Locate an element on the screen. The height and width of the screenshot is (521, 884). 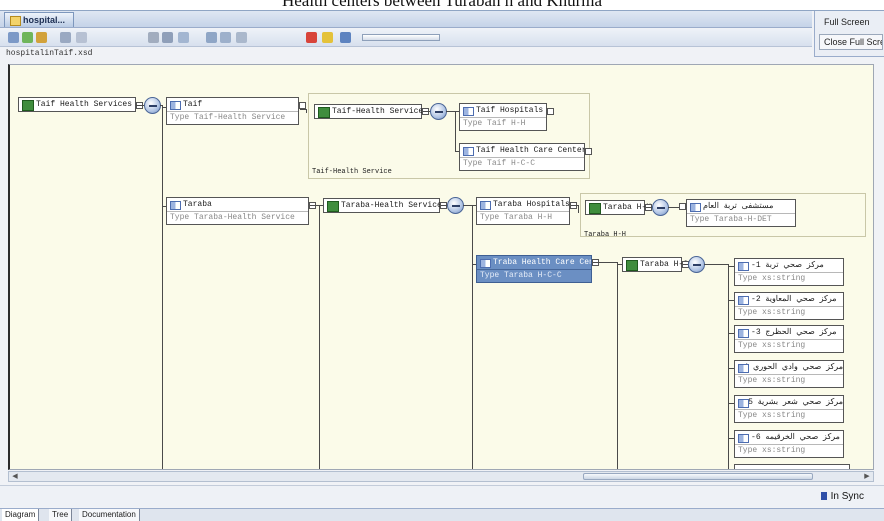
health-center-node: مركز صحي المعاوية 2- Type xs:string is located at coordinates (789, 306).